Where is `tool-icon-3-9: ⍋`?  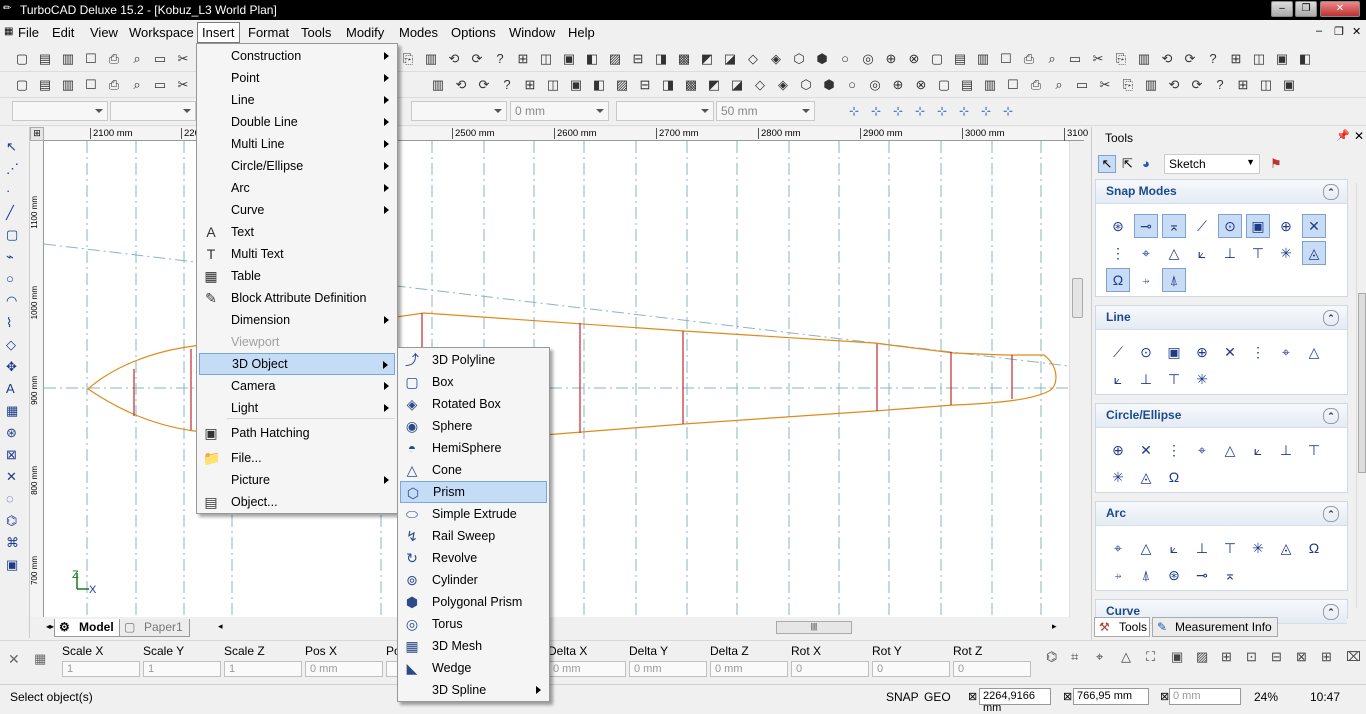
tool-icon-3-9: ⍋ is located at coordinates (1146, 575).